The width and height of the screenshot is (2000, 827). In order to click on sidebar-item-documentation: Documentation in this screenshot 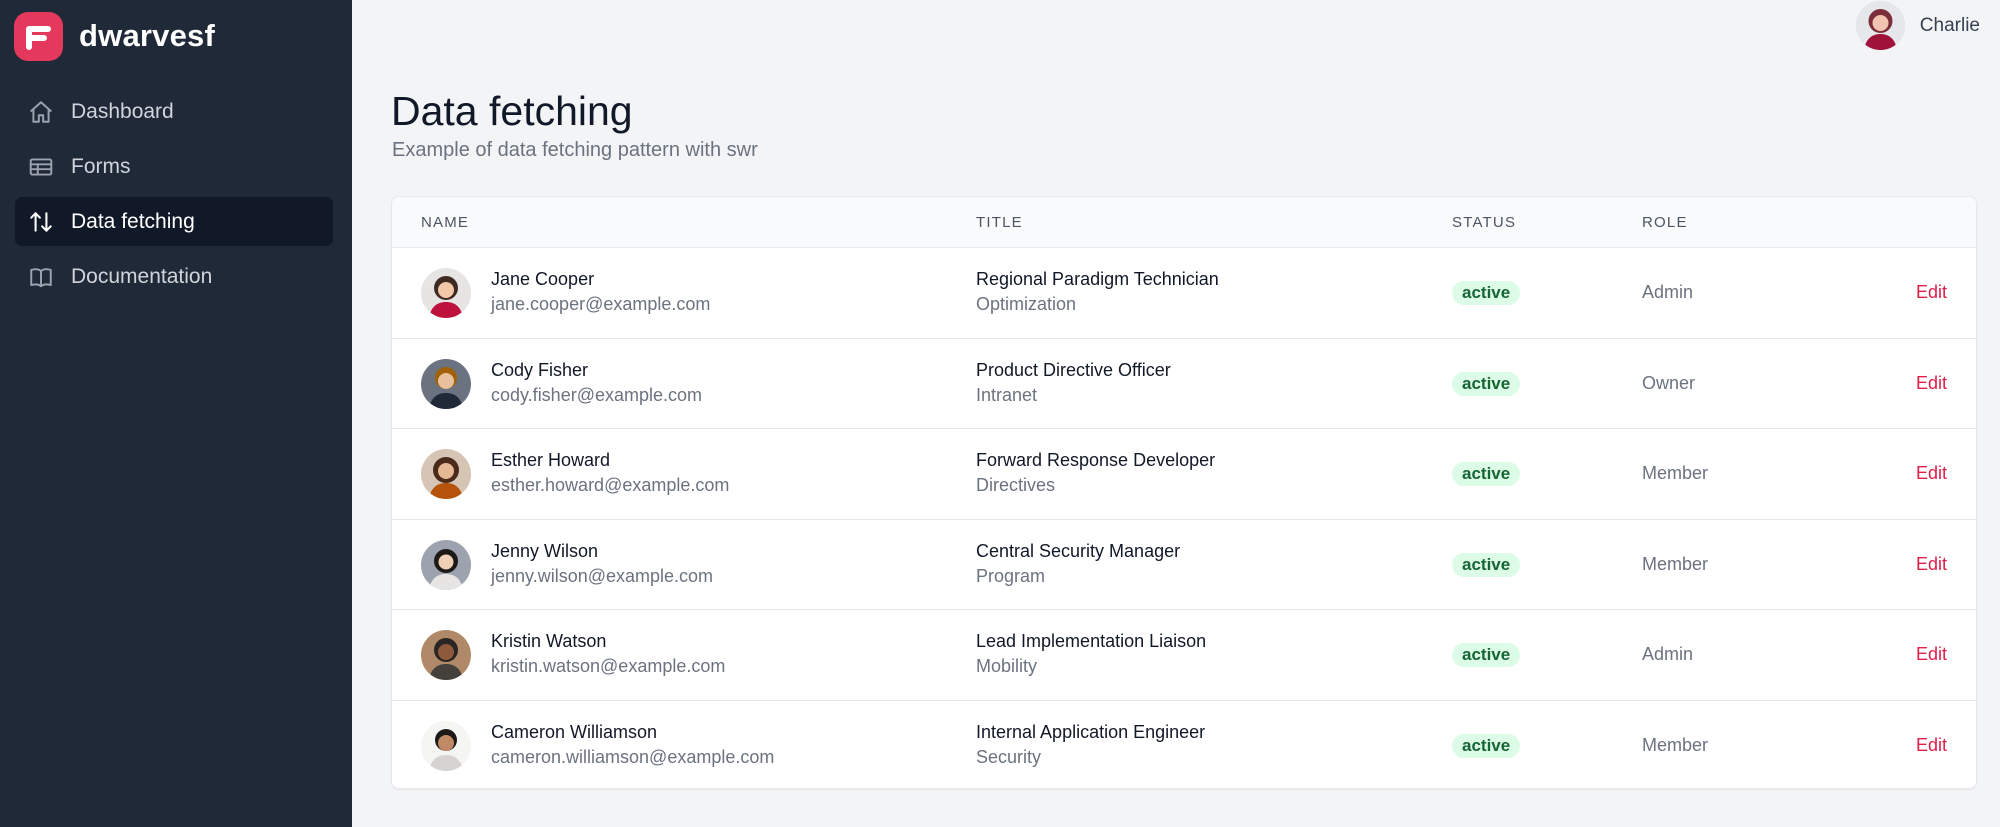, I will do `click(174, 276)`.